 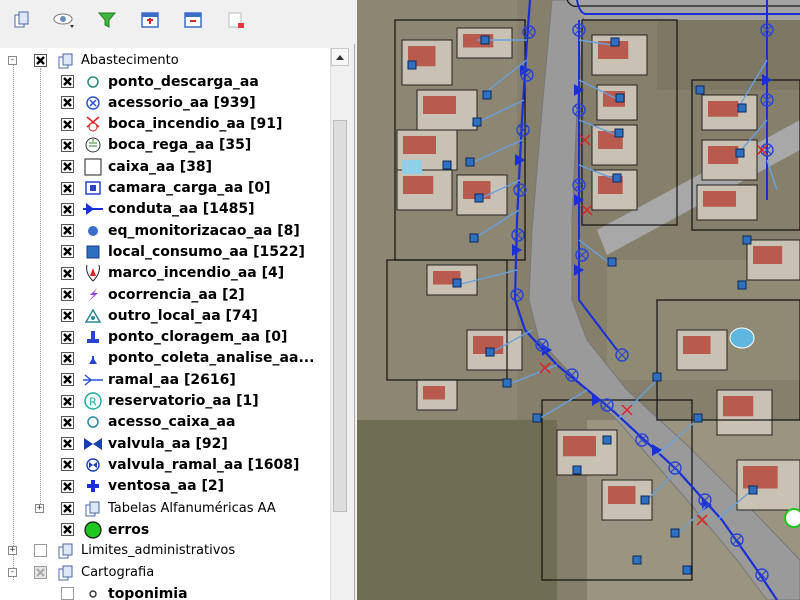 I want to click on layer-label: acesso_caixa_aa, so click(x=172, y=422).